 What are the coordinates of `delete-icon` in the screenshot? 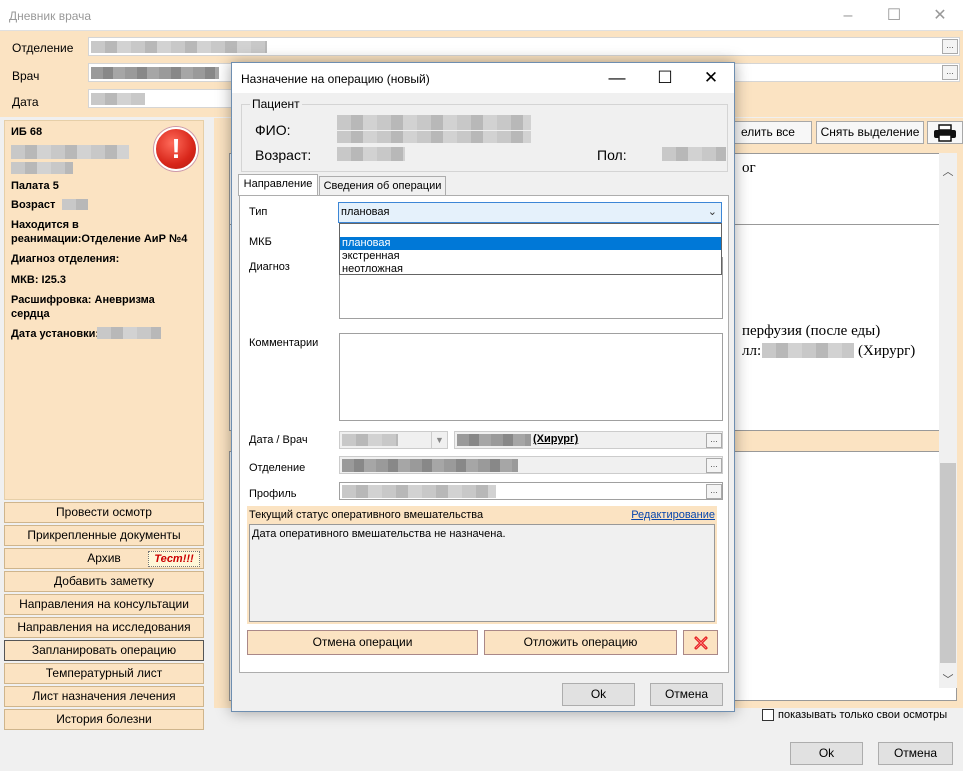 It's located at (700, 643).